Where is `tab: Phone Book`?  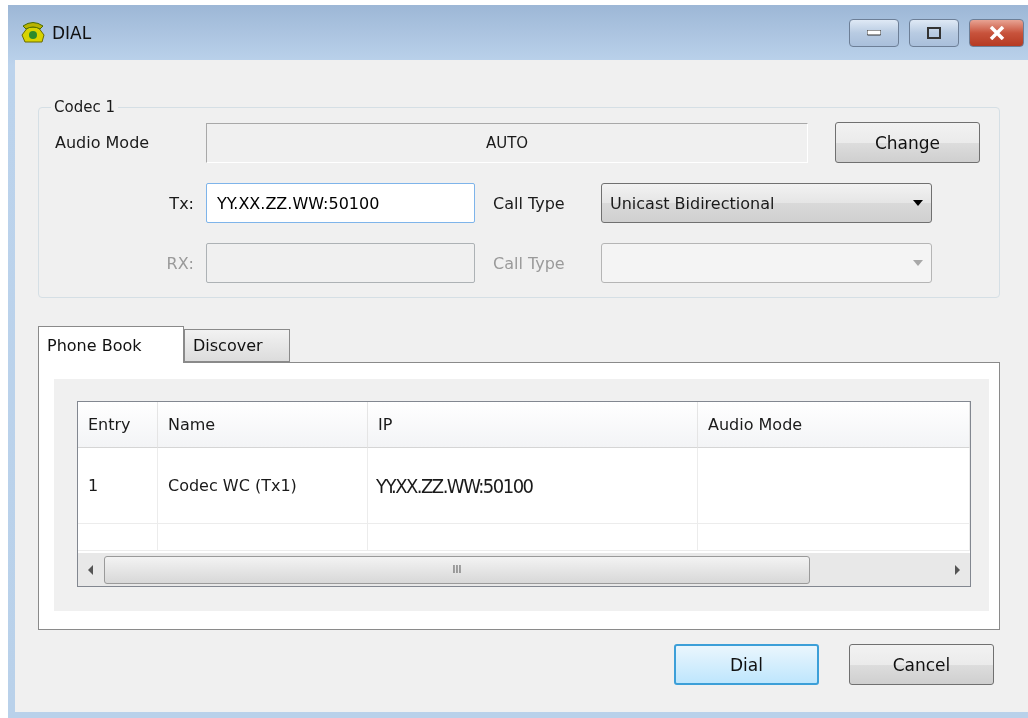 tab: Phone Book is located at coordinates (111, 344).